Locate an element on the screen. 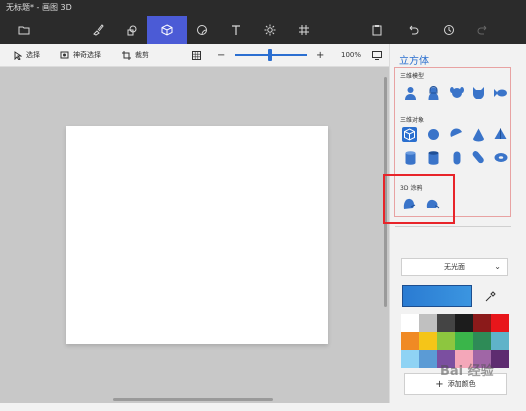  object-cylinder is located at coordinates (410, 157).